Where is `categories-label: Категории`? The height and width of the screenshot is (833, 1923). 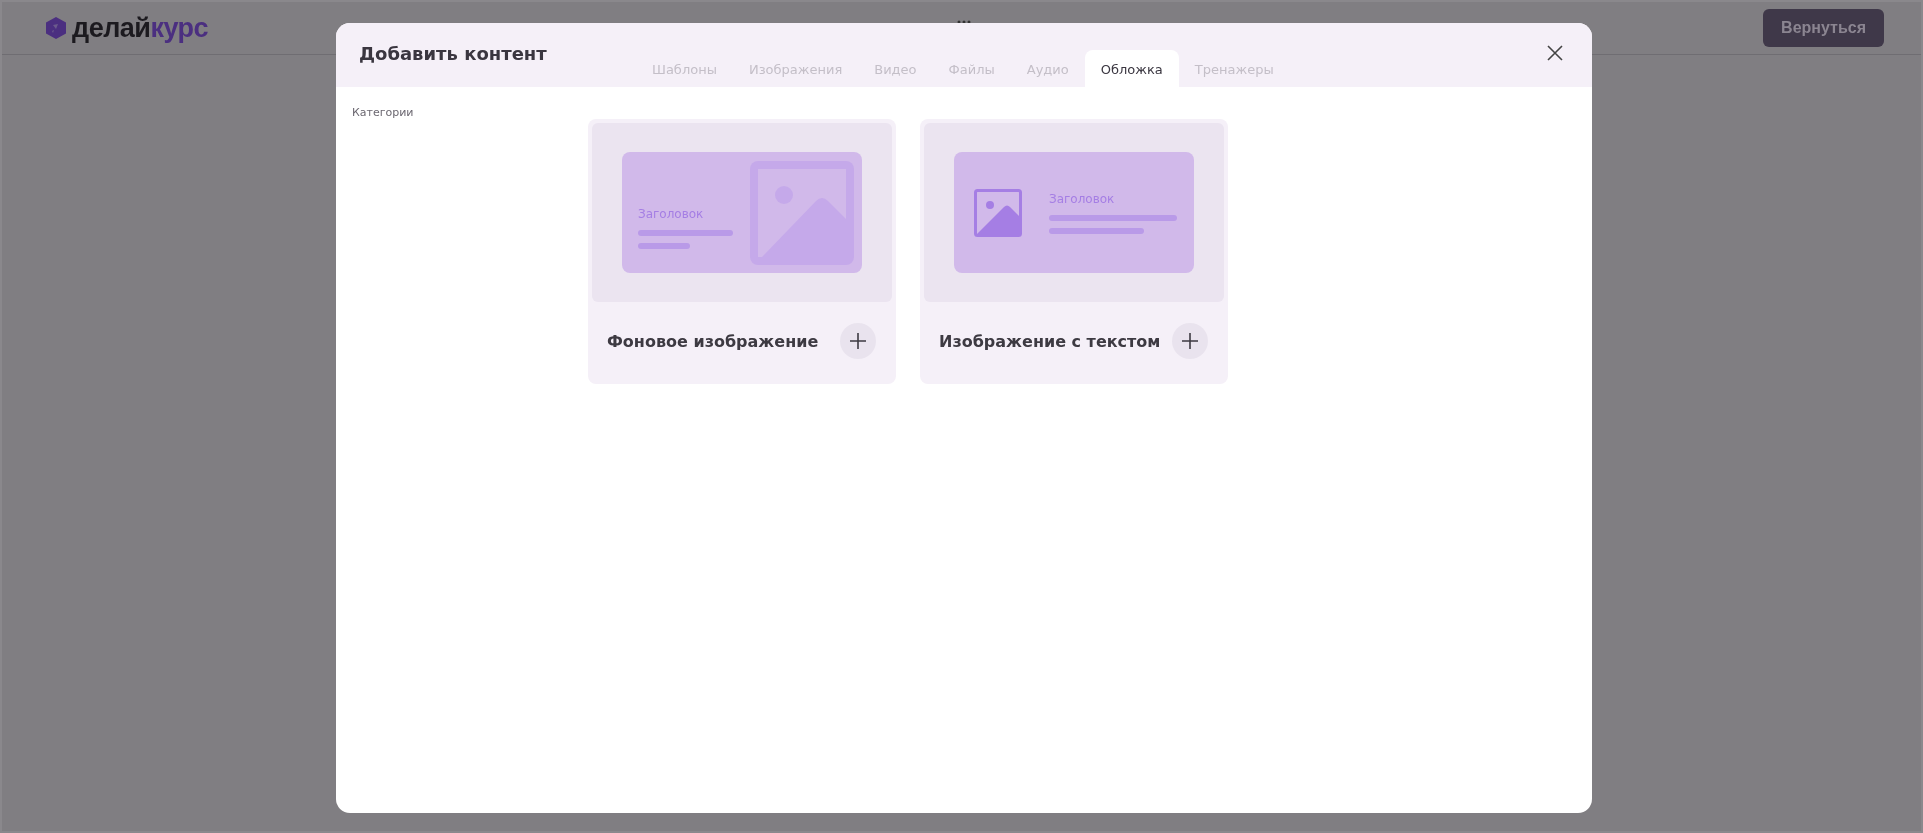
categories-label: Категории is located at coordinates (383, 112).